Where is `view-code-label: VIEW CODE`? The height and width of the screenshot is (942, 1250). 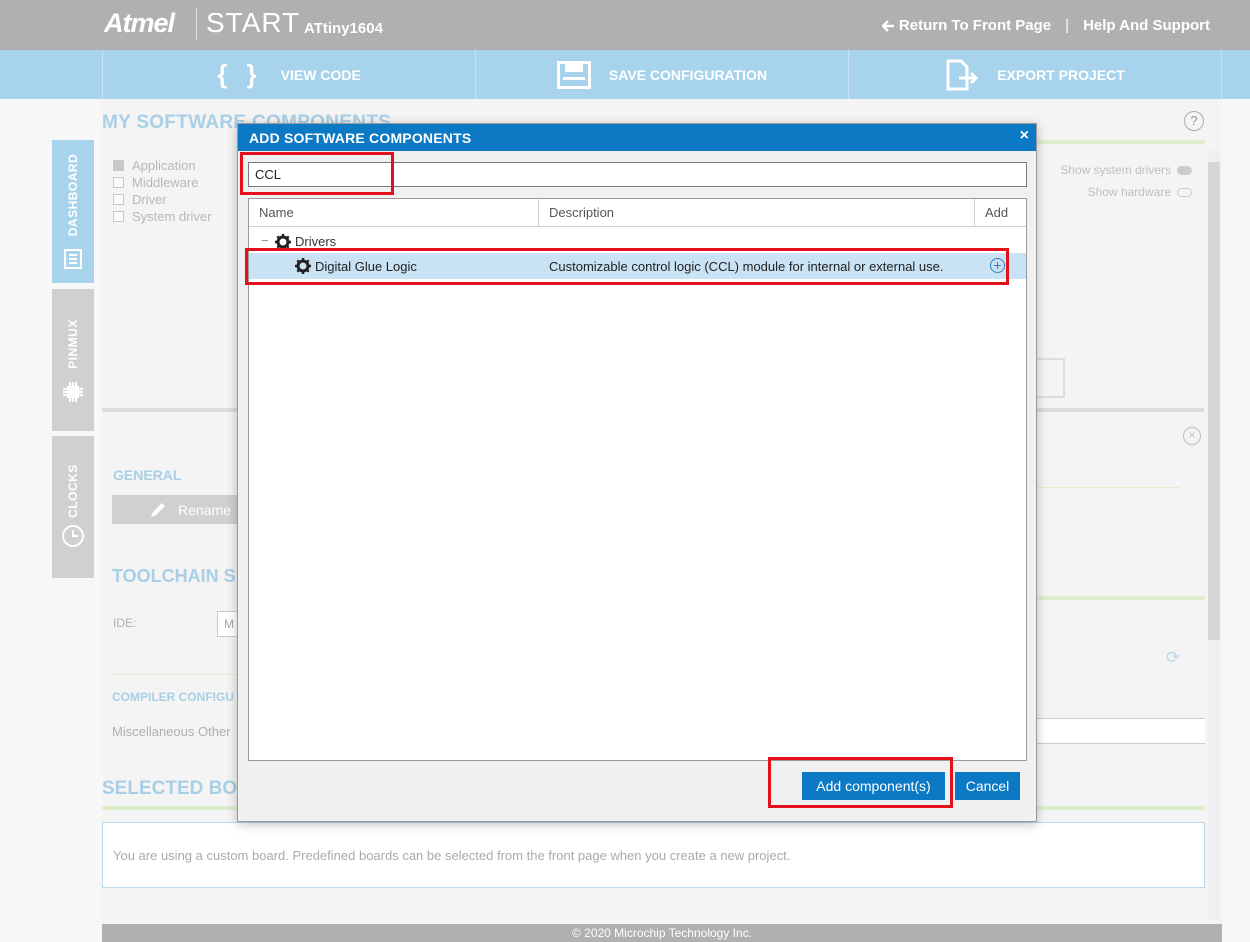 view-code-label: VIEW CODE is located at coordinates (320, 74).